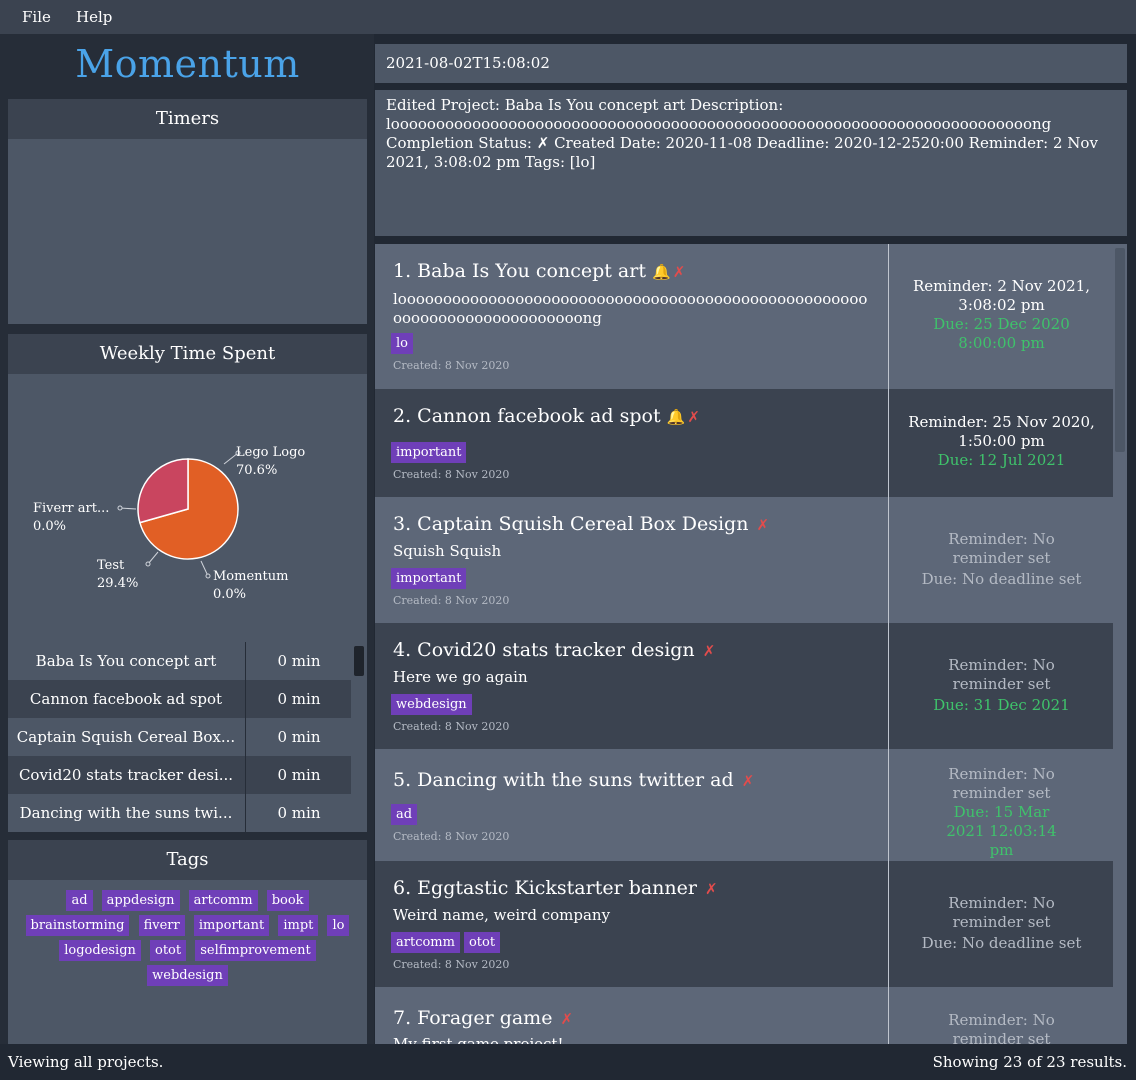  Describe the element at coordinates (429, 452) in the screenshot. I see `project-tag: important` at that location.